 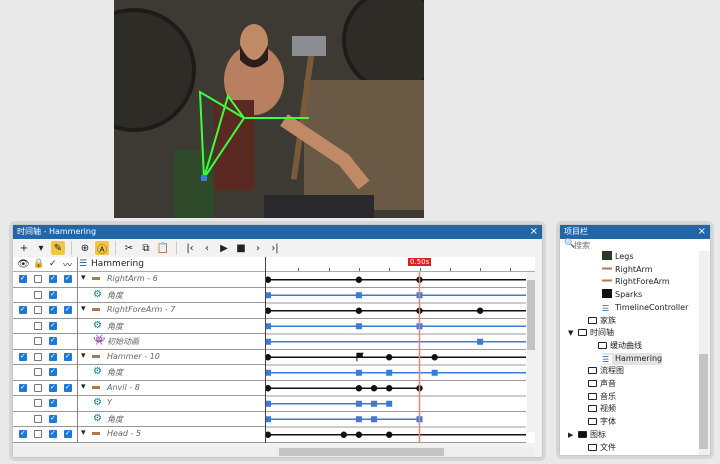 I want to click on close-icon: ×, so click(x=534, y=232).